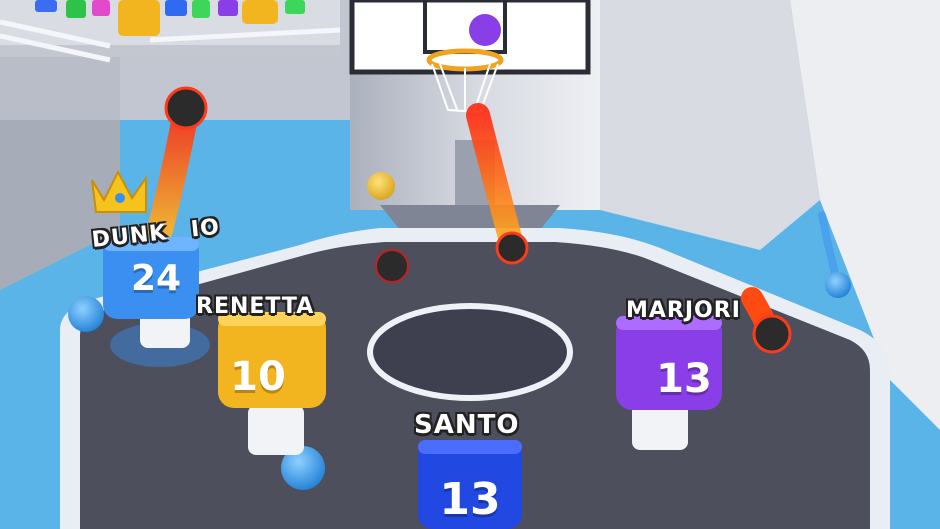  Describe the element at coordinates (156, 302) in the screenshot. I see `player-dunkio` at that location.